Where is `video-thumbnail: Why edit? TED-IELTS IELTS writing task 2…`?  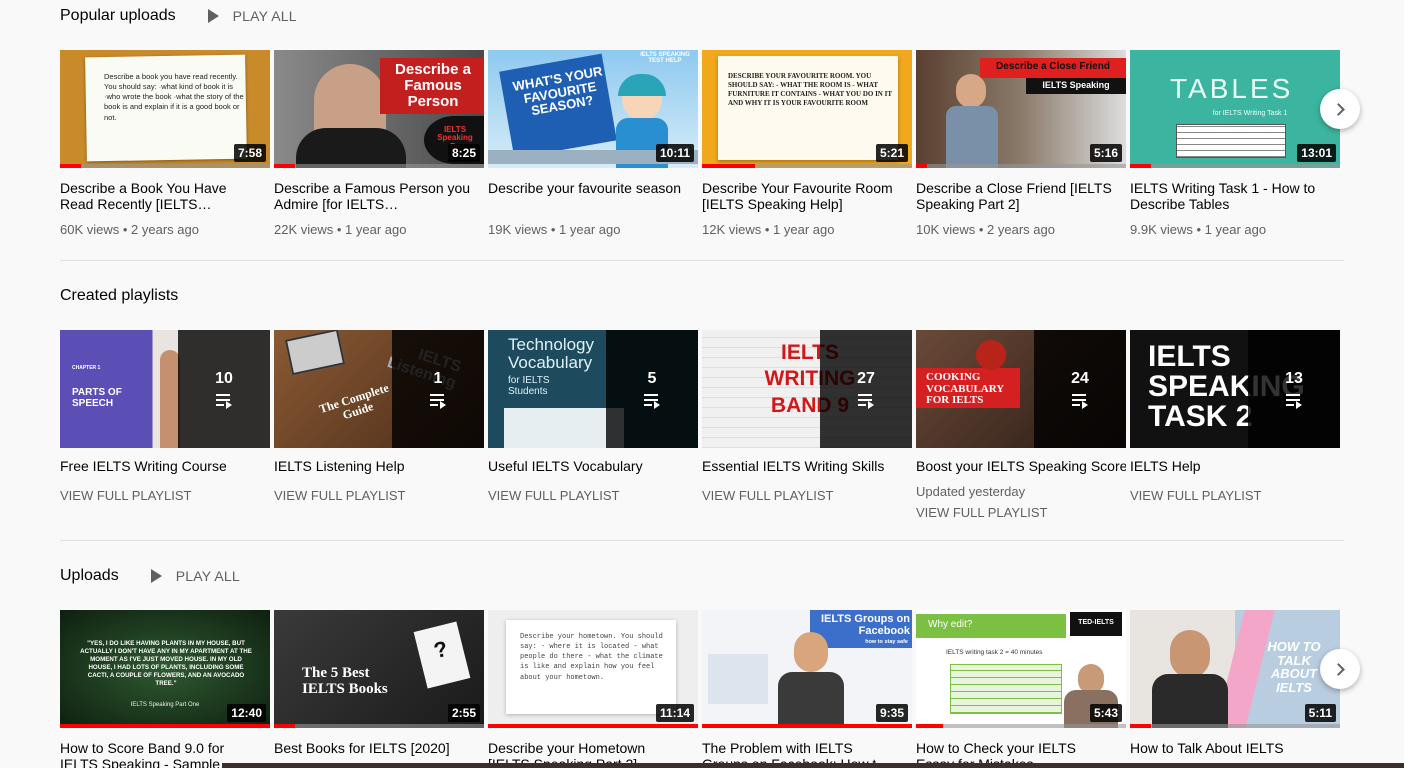
video-thumbnail: Why edit? TED-IELTS IELTS writing task 2… is located at coordinates (1021, 669).